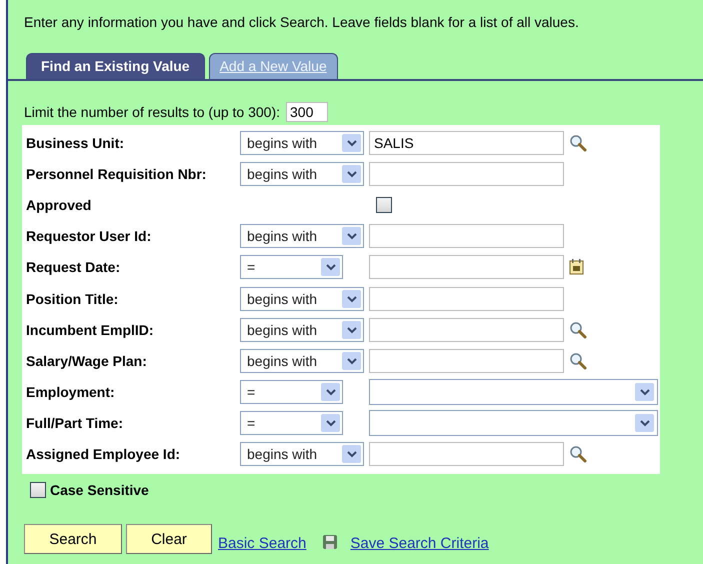  What do you see at coordinates (577, 267) in the screenshot?
I see `calendar-icon` at bounding box center [577, 267].